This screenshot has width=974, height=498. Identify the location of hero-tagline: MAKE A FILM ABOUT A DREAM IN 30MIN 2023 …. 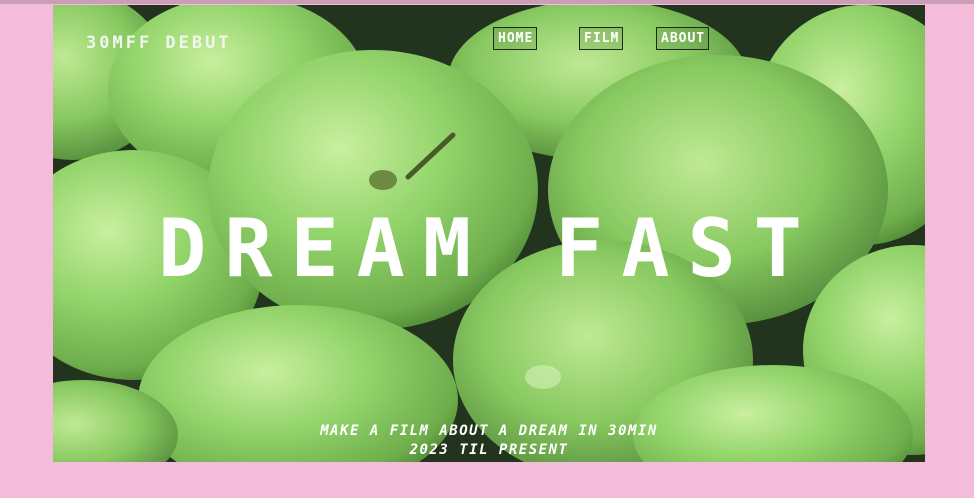
(489, 441).